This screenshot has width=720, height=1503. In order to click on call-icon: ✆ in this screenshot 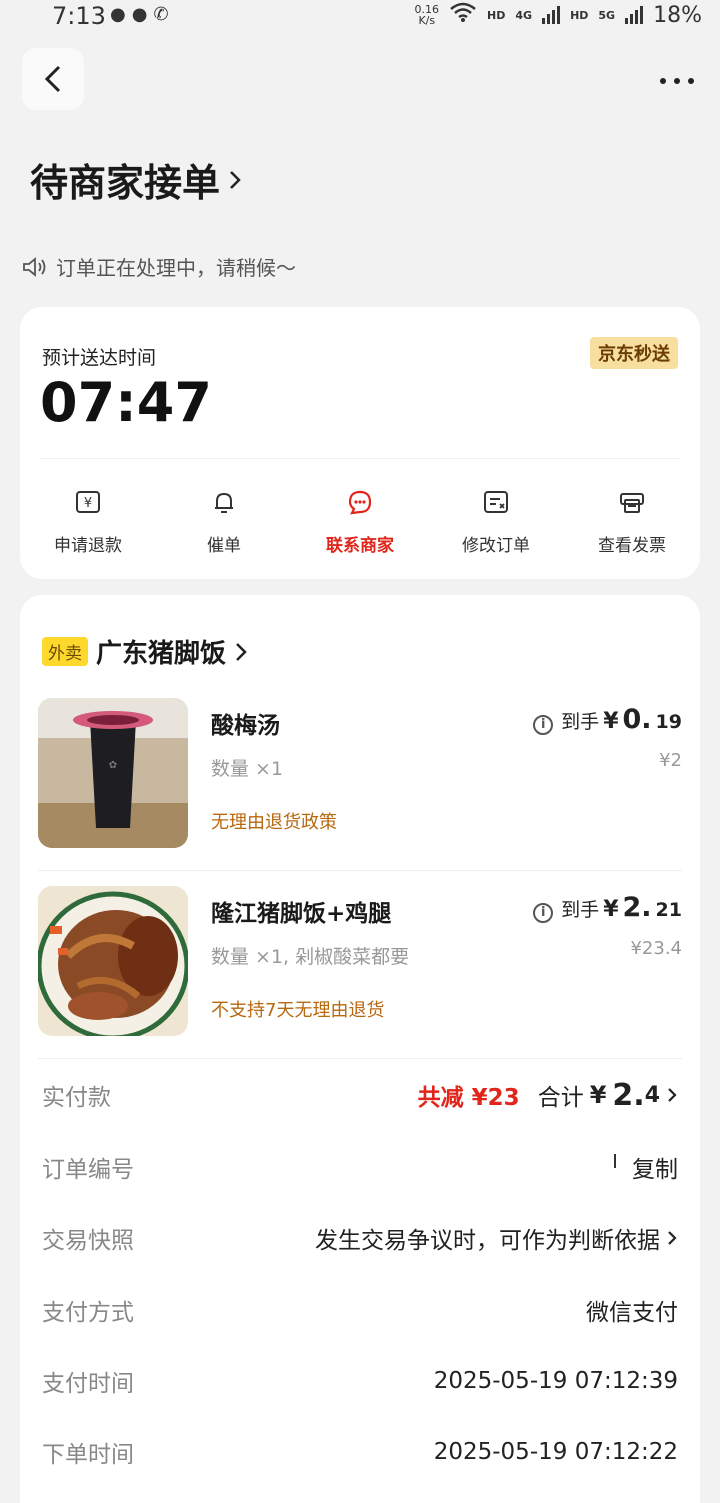, I will do `click(164, 14)`.